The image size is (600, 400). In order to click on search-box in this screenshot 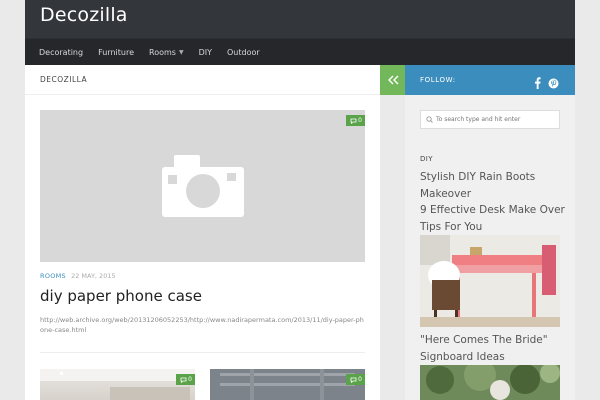, I will do `click(490, 119)`.